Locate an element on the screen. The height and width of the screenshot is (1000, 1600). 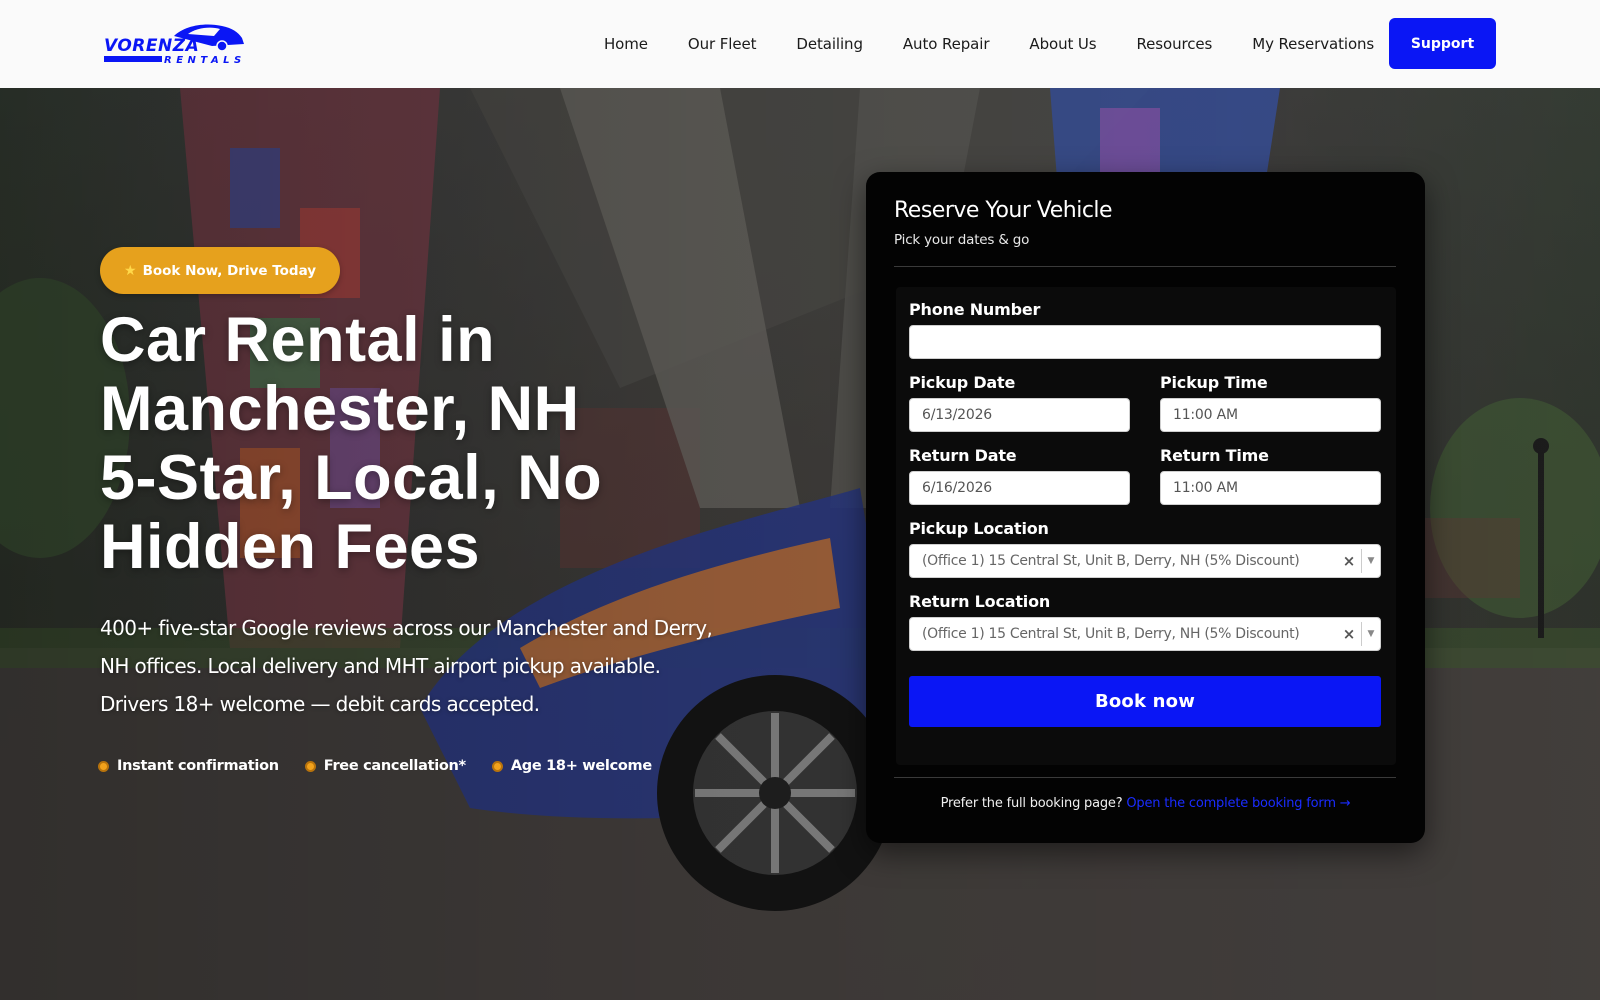
phone-input is located at coordinates (1145, 342).